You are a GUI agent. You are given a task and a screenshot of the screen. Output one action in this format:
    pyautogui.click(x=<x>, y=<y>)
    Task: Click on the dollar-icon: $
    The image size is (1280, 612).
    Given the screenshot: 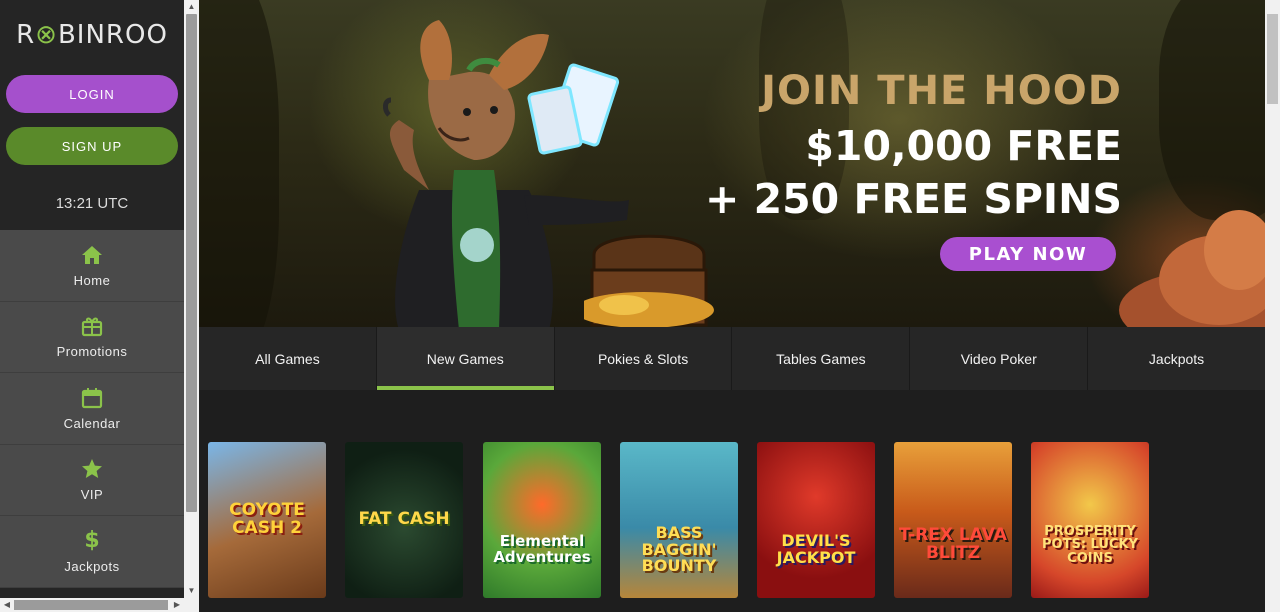 What is the action you would take?
    pyautogui.click(x=92, y=540)
    